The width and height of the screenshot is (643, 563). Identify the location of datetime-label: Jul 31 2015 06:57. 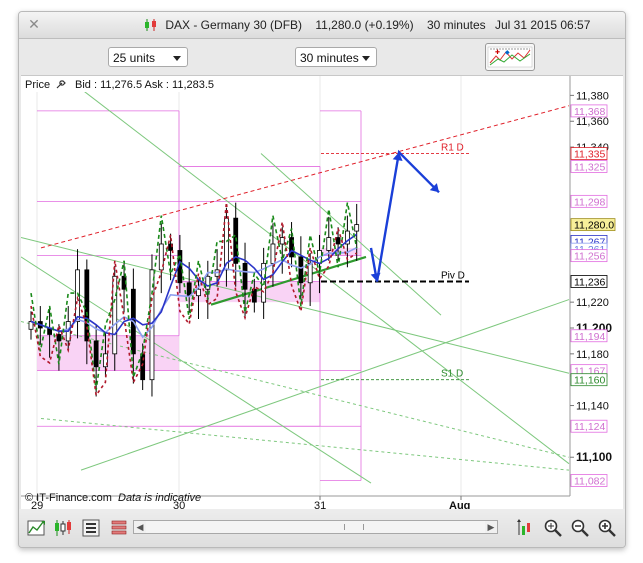
(542, 25).